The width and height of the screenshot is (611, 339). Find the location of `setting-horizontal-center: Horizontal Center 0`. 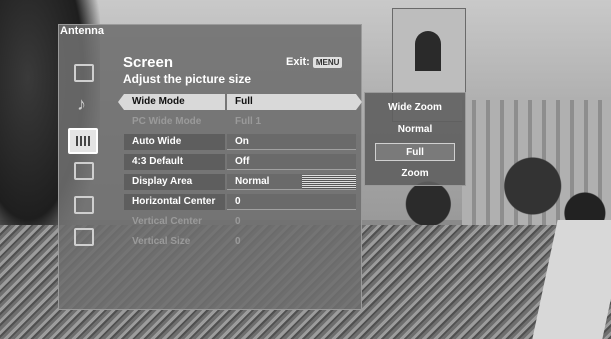

setting-horizontal-center: Horizontal Center 0 is located at coordinates (240, 202).